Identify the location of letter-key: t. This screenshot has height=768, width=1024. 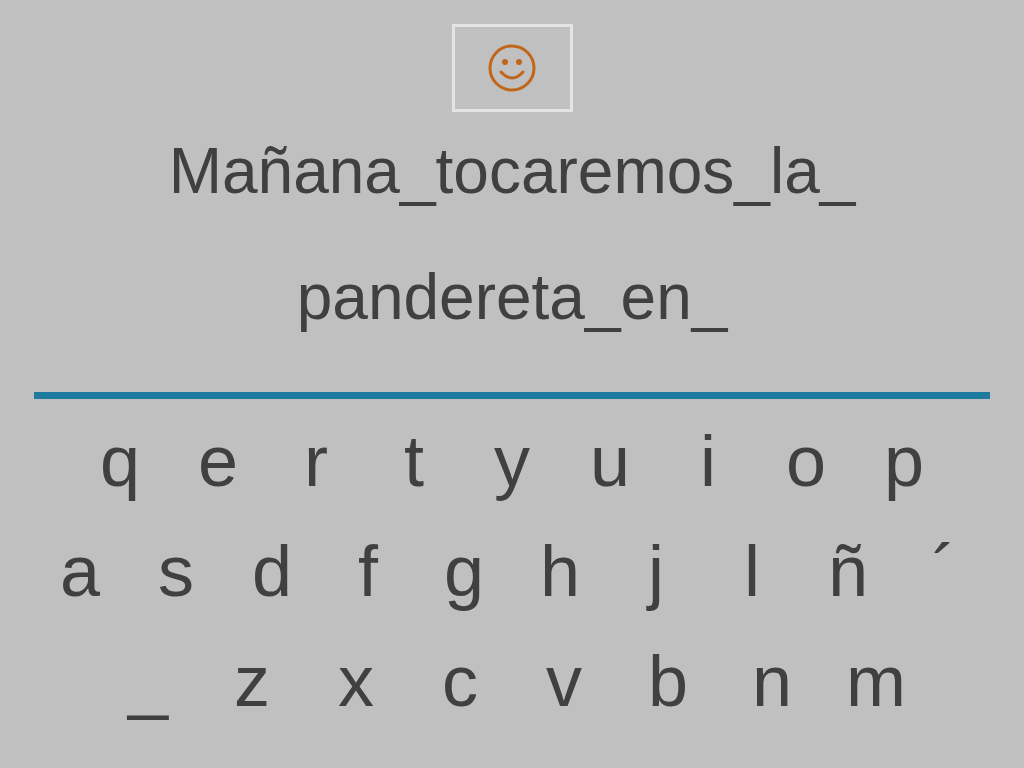
(414, 461).